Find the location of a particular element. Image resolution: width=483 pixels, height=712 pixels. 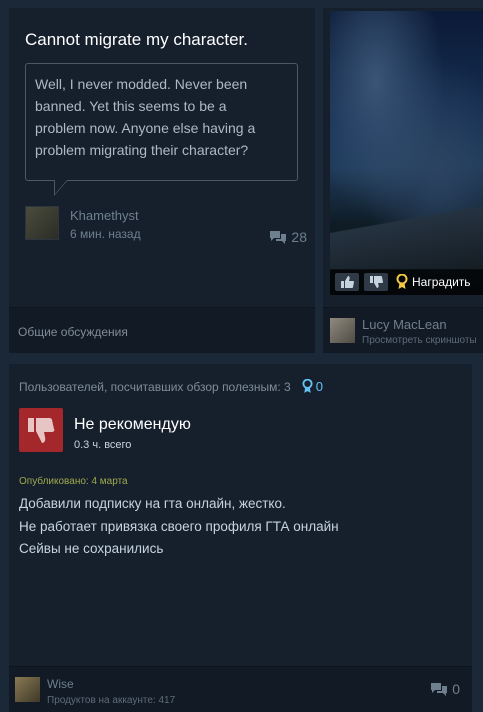

thumbs-up-icon is located at coordinates (347, 282).